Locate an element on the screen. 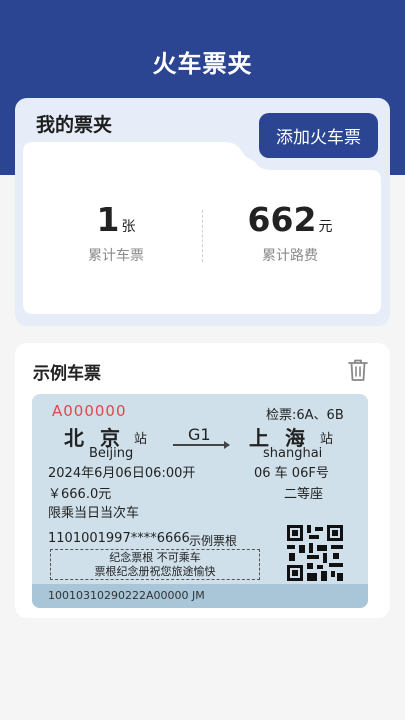 The height and width of the screenshot is (720, 405). stat-total-fare: 662 元 累计路费 is located at coordinates (290, 232).